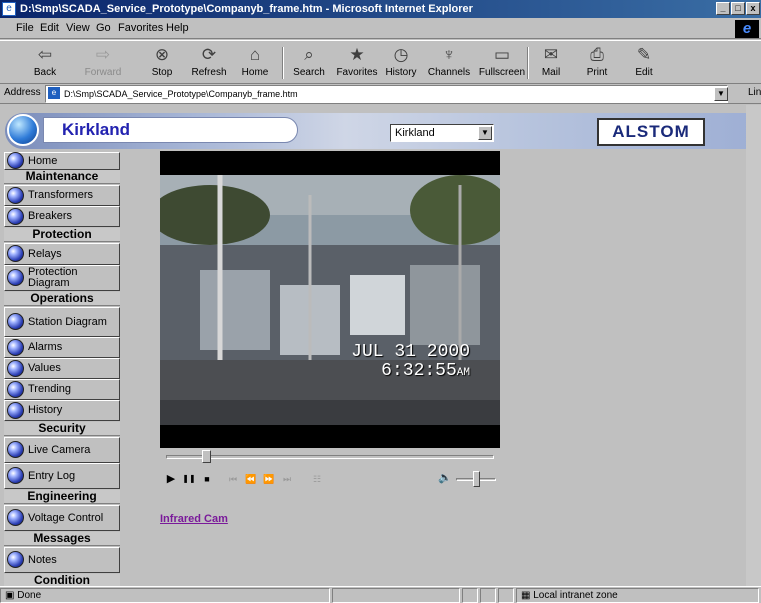 The width and height of the screenshot is (761, 603). What do you see at coordinates (62, 368) in the screenshot?
I see `sidebar-item-values: Values` at bounding box center [62, 368].